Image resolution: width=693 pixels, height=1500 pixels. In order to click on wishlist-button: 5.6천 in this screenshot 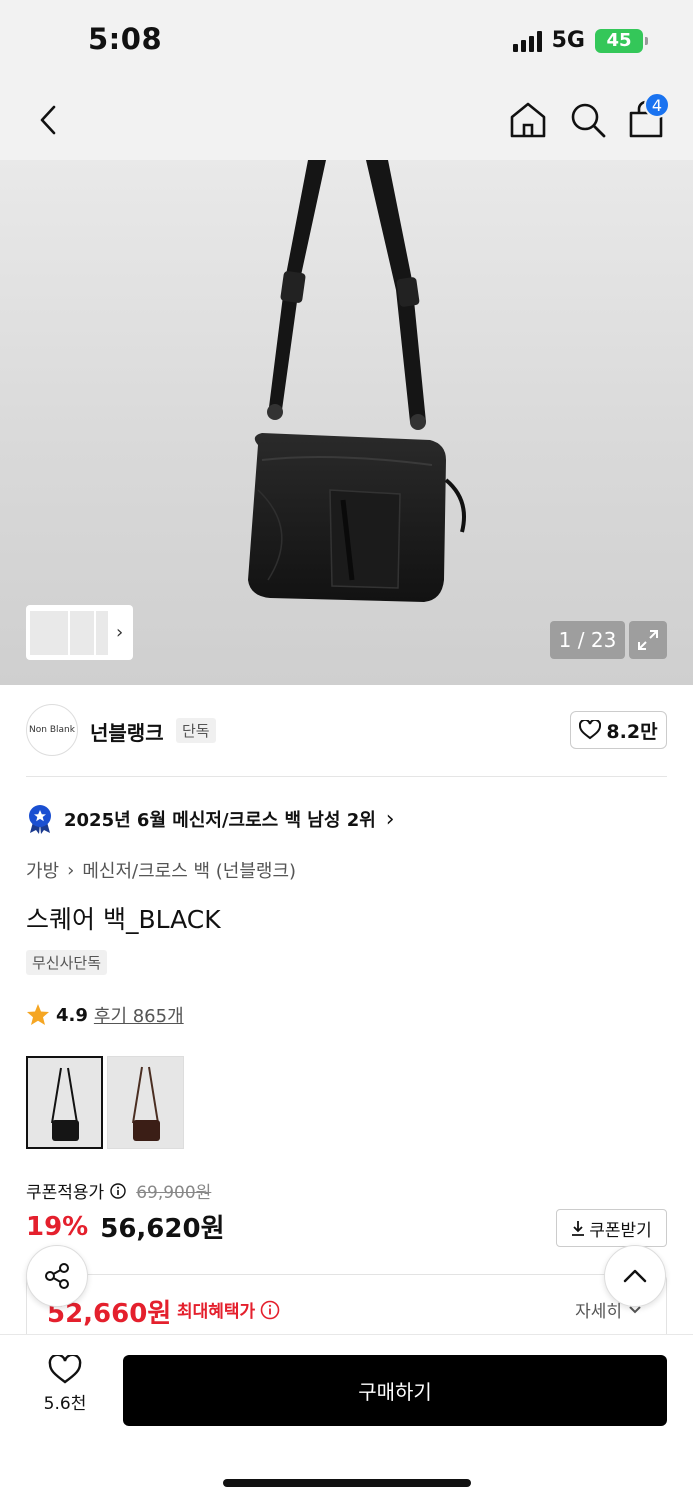, I will do `click(65, 1390)`.